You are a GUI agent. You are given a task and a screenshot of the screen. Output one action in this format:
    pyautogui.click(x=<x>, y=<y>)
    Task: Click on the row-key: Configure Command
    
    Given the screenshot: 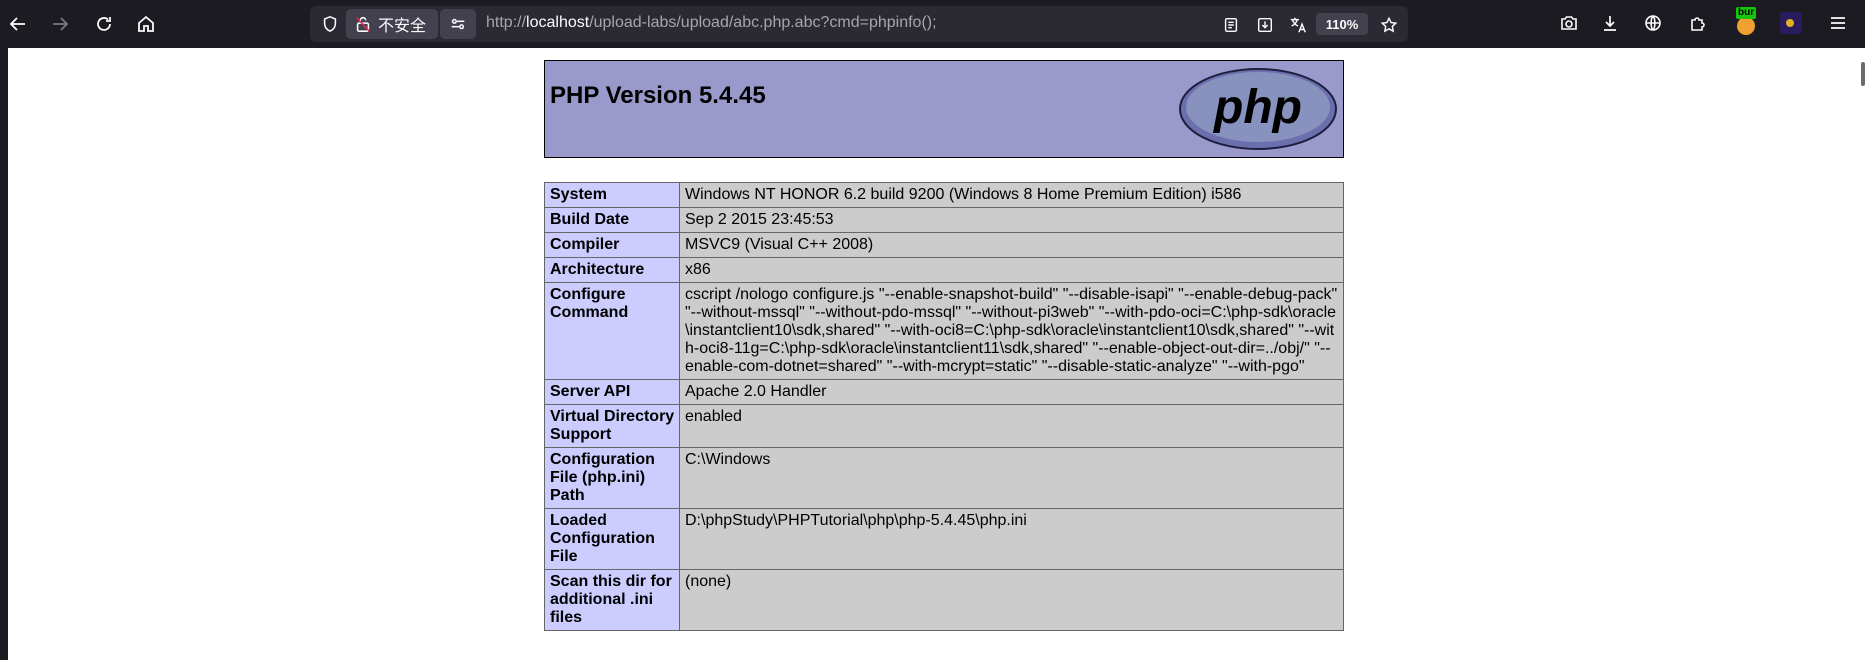 What is the action you would take?
    pyautogui.click(x=612, y=331)
    